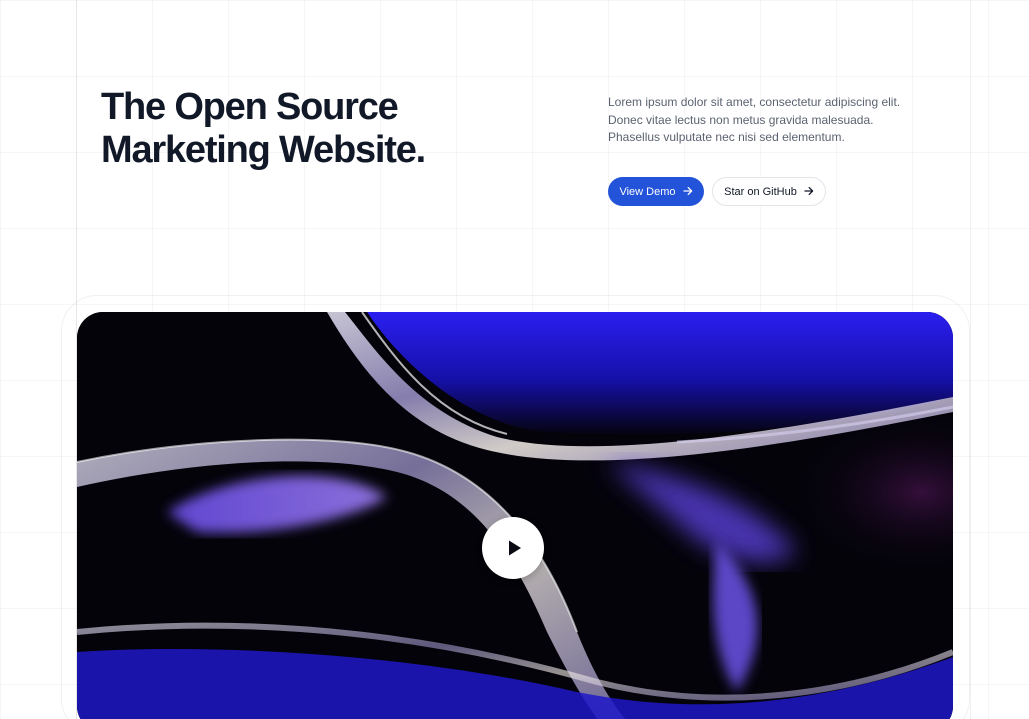 The image size is (1029, 719). I want to click on play-button, so click(513, 548).